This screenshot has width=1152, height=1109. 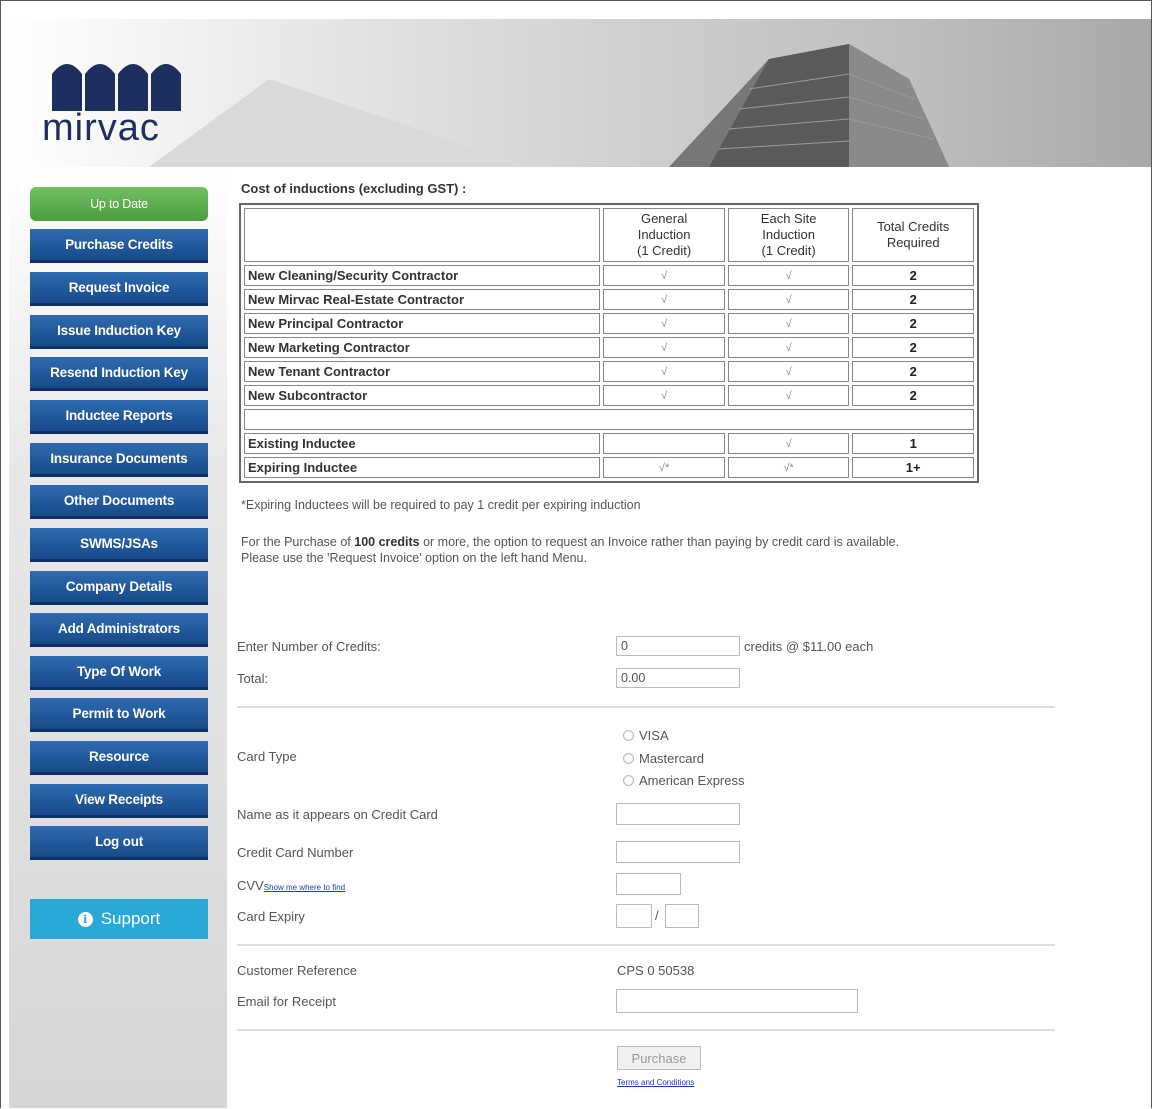 What do you see at coordinates (119, 545) in the screenshot?
I see `sidebar-item-swms-jsas: SWMS/JSAs` at bounding box center [119, 545].